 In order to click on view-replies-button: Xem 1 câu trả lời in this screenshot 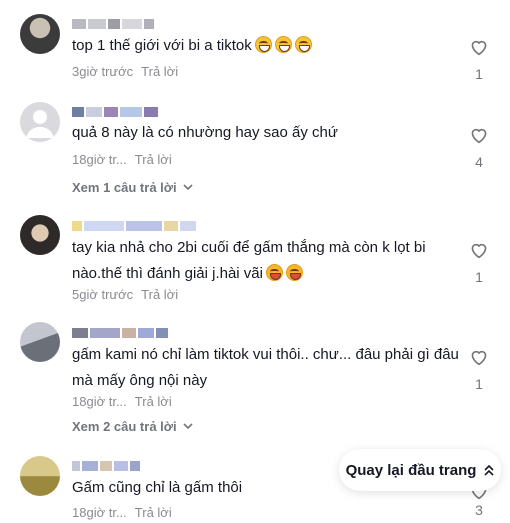, I will do `click(132, 187)`.